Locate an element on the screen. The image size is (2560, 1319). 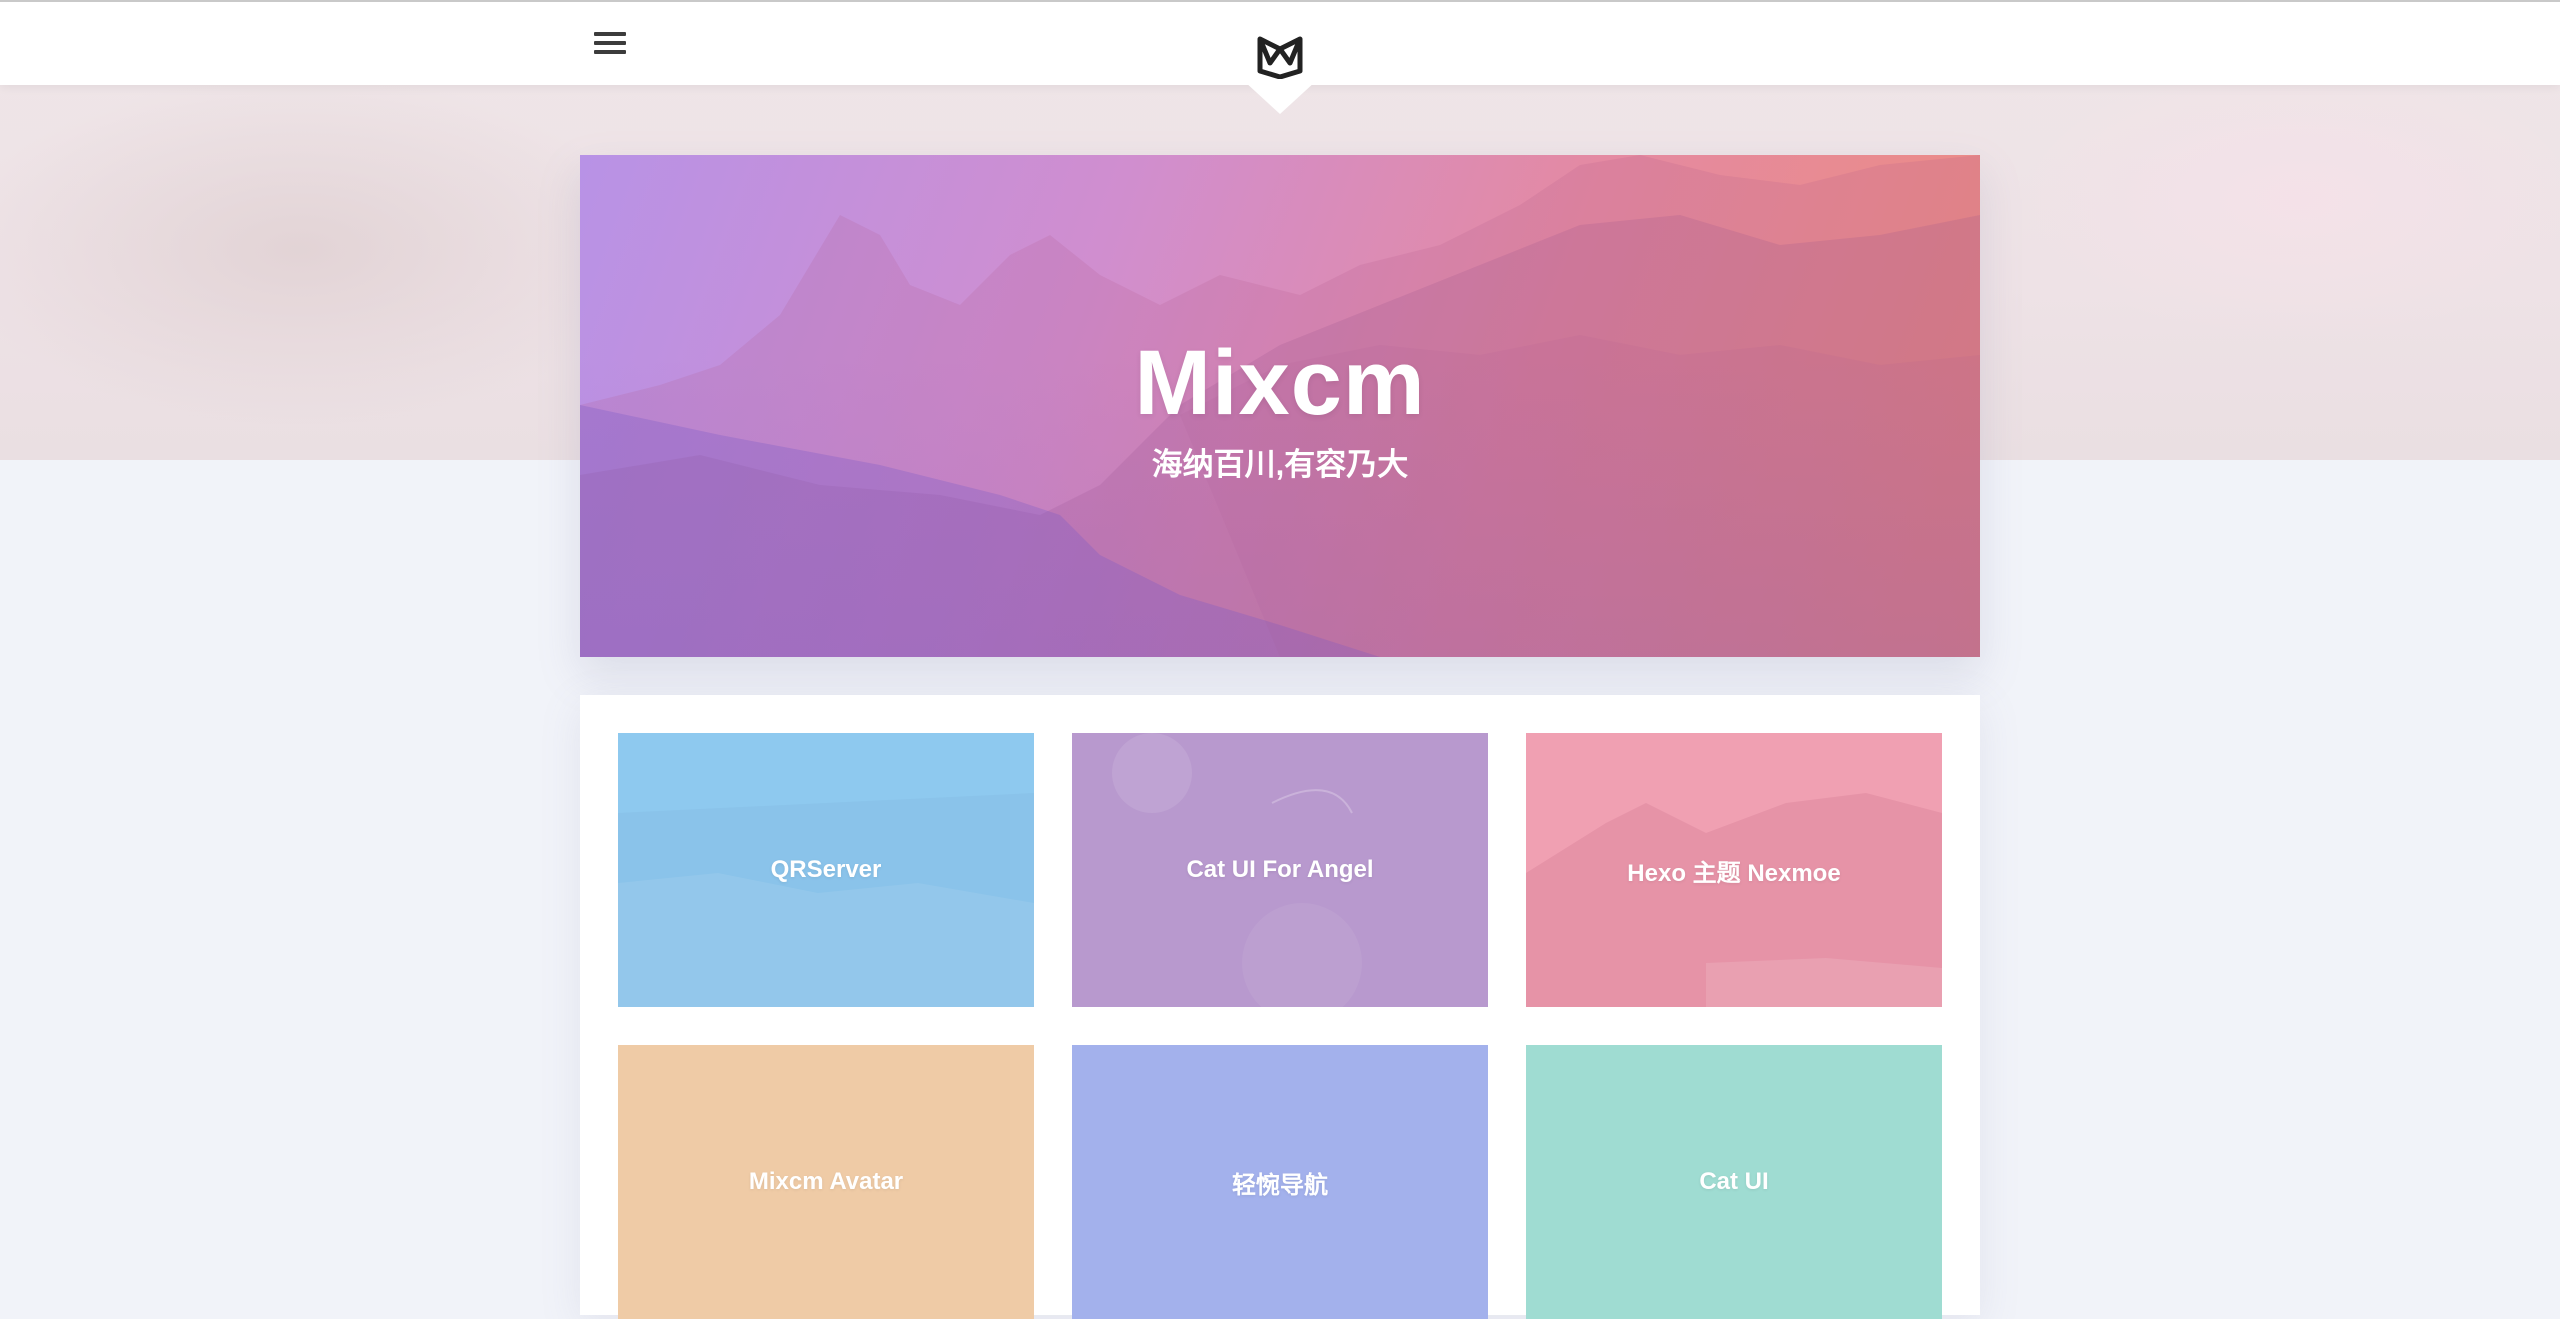
project-card-label: Cat UI is located at coordinates (1734, 1181).